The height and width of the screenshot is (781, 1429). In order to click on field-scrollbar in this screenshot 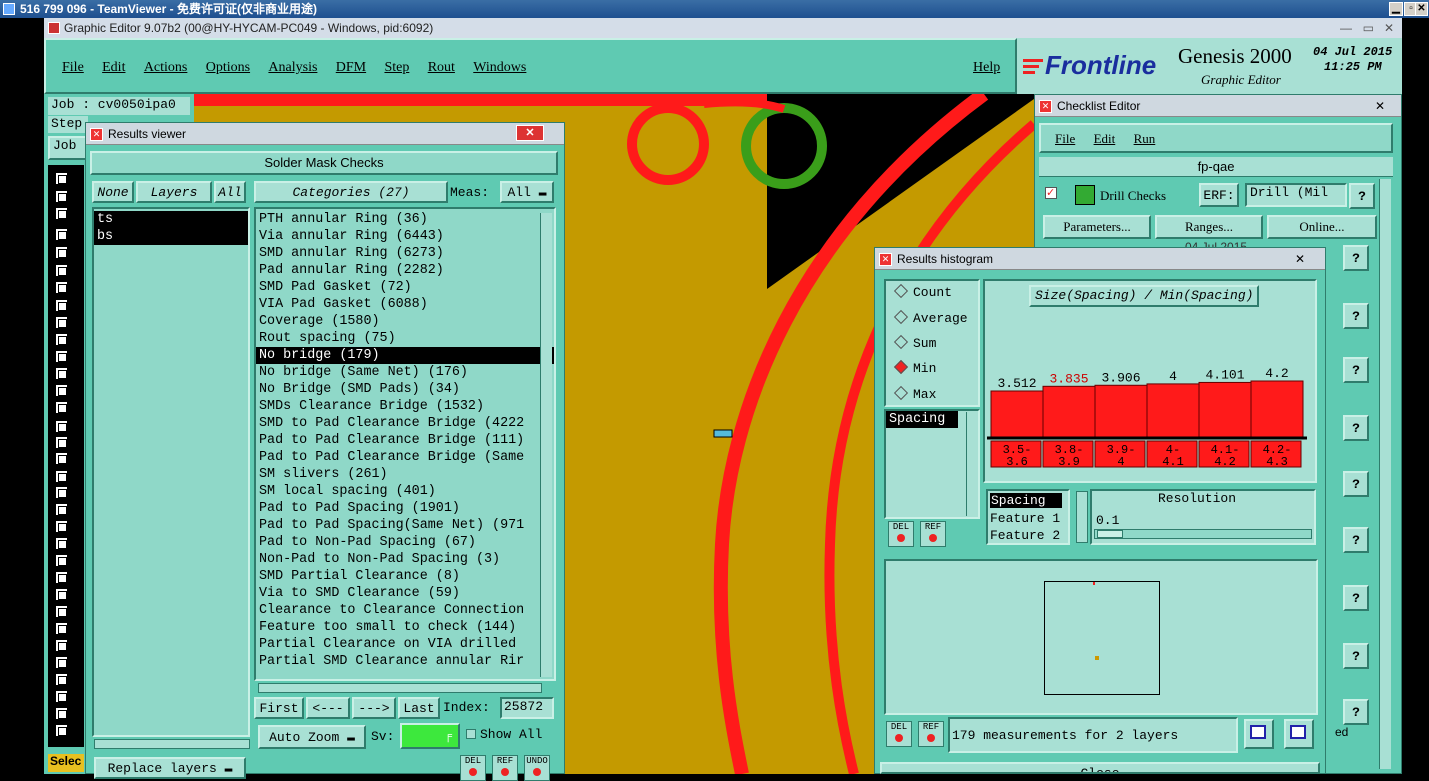, I will do `click(1082, 517)`.